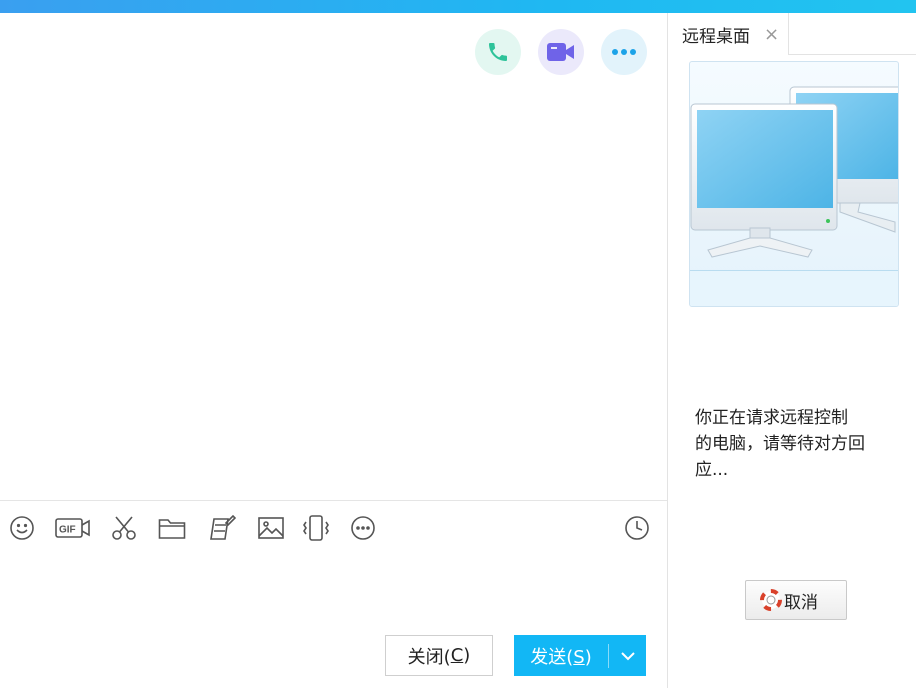 The image size is (916, 688). What do you see at coordinates (457, 655) in the screenshot?
I see `close-button-shortcut: C` at bounding box center [457, 655].